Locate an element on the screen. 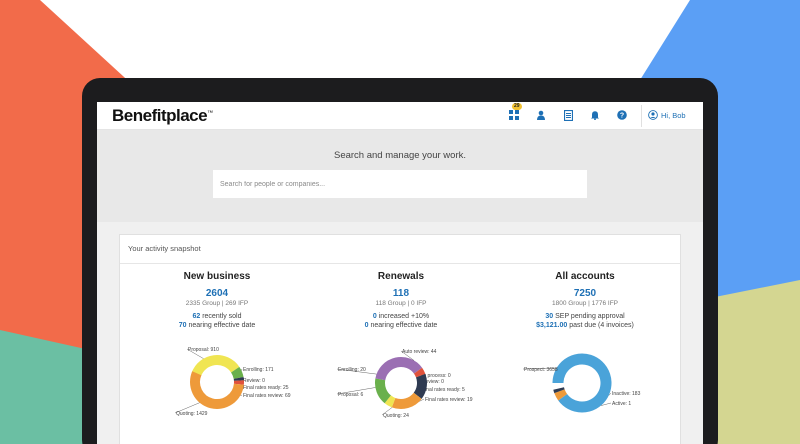  user-avatar-icon is located at coordinates (653, 115).